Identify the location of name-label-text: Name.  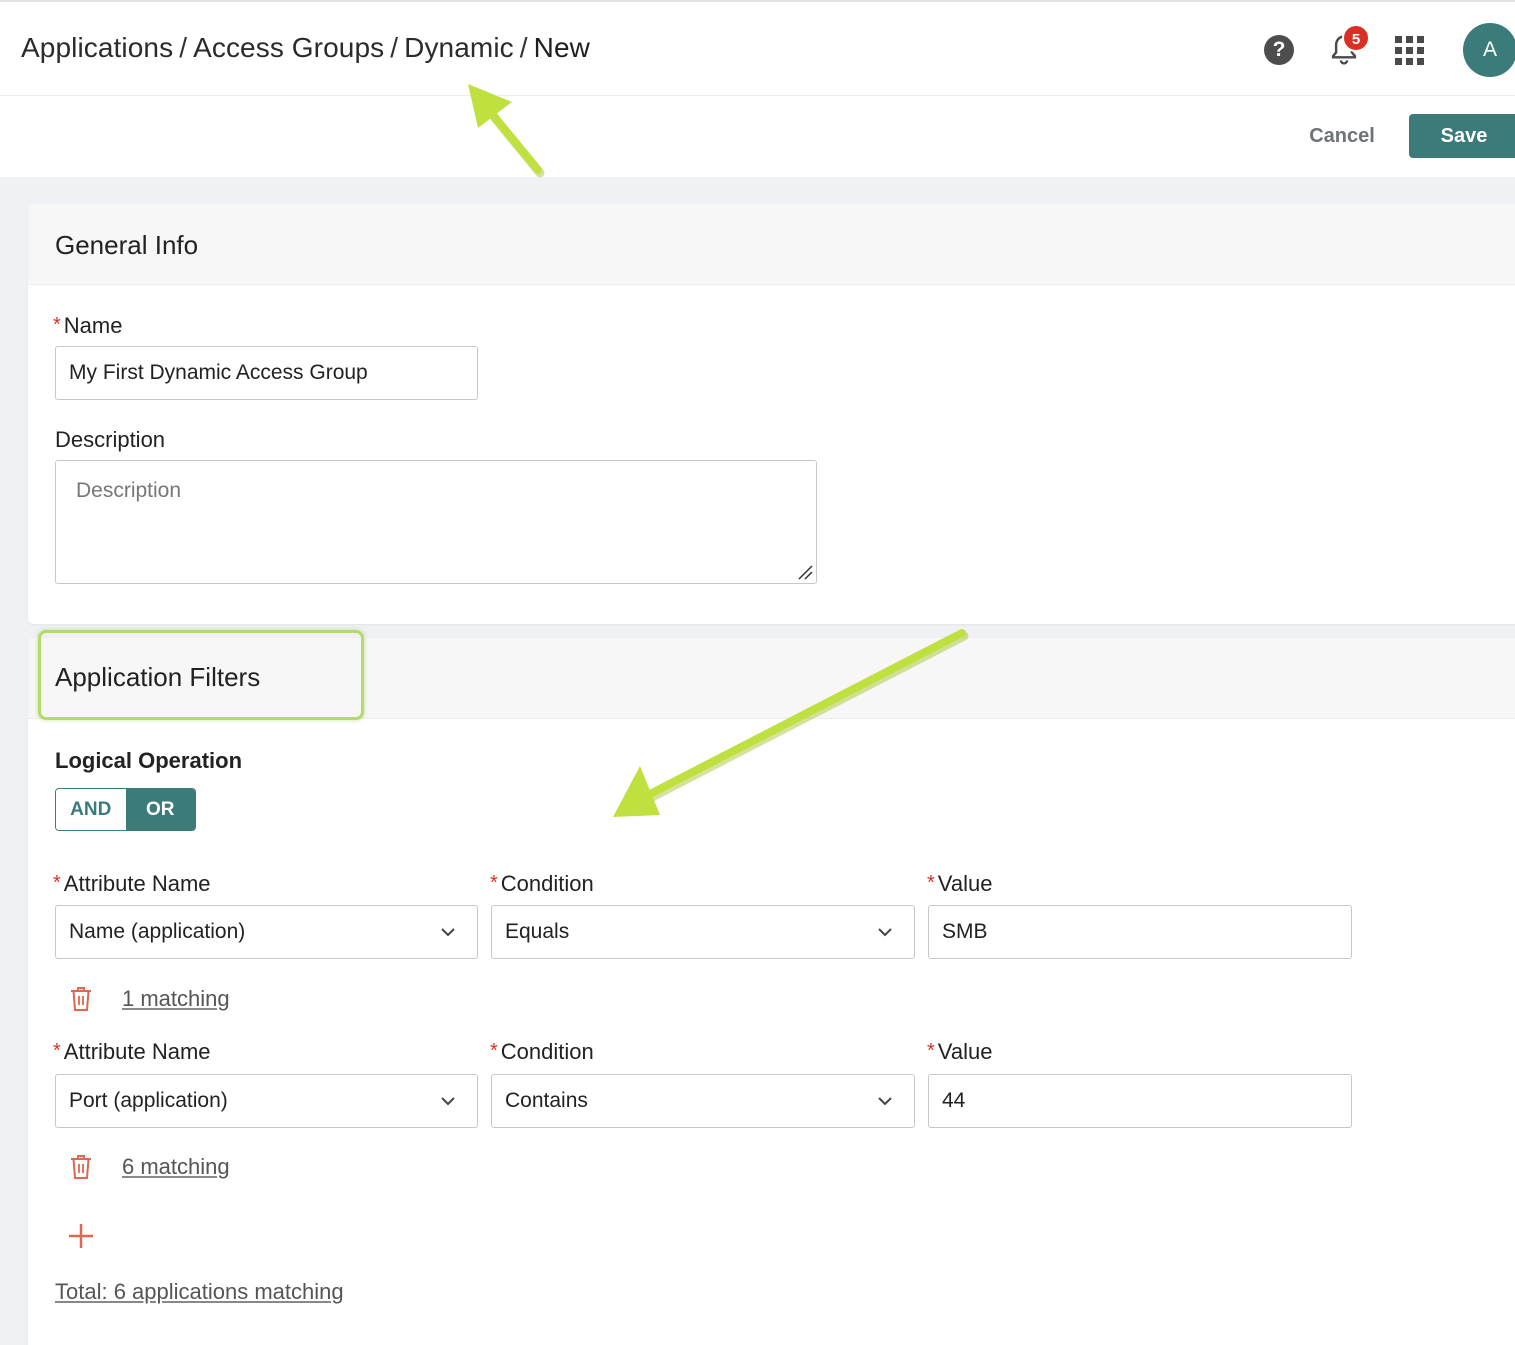
(93, 325).